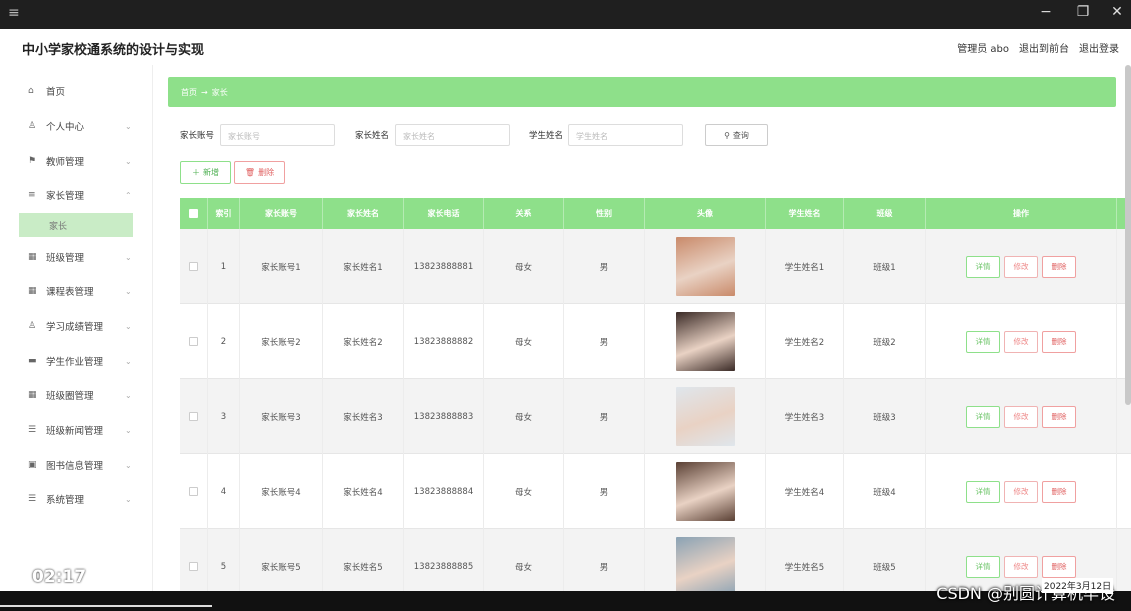 The height and width of the screenshot is (611, 1131). What do you see at coordinates (76, 430) in the screenshot?
I see `sidebar-item-class-news: ☰ 班级新闻管理 ⌄` at bounding box center [76, 430].